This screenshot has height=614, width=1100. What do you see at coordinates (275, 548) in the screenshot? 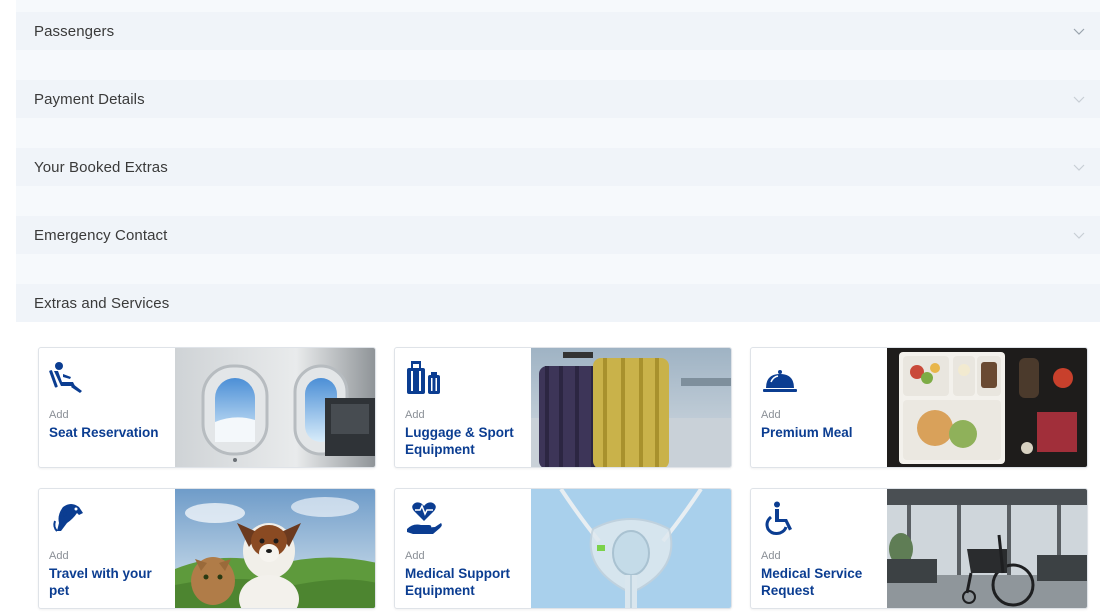
I see `dog-and-cat-image` at bounding box center [275, 548].